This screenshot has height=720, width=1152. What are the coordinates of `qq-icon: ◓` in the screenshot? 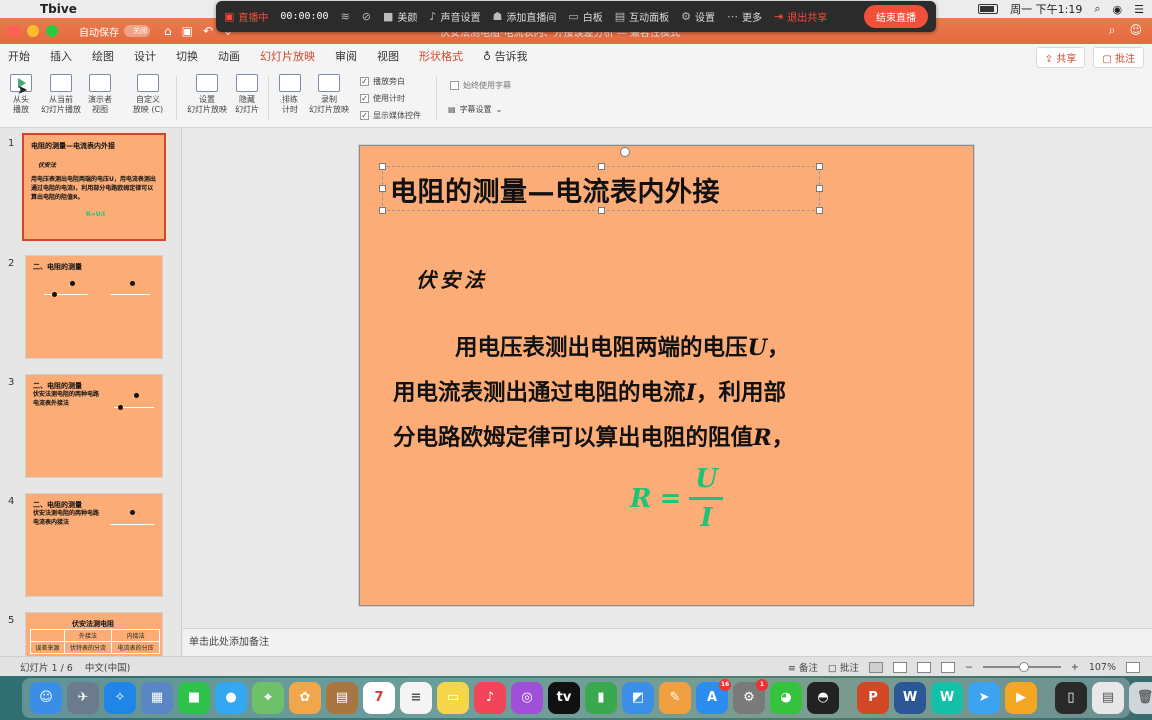 It's located at (823, 698).